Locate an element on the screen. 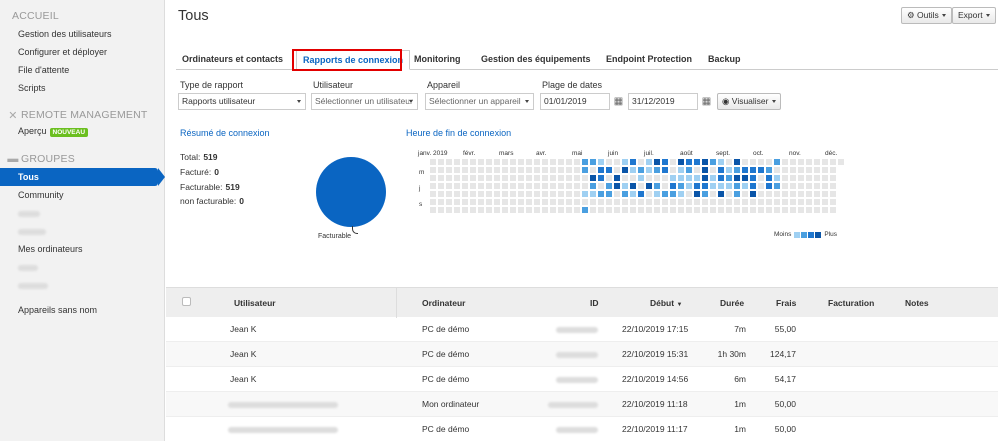  visualiser-button: ◉ Visualiser is located at coordinates (749, 101).